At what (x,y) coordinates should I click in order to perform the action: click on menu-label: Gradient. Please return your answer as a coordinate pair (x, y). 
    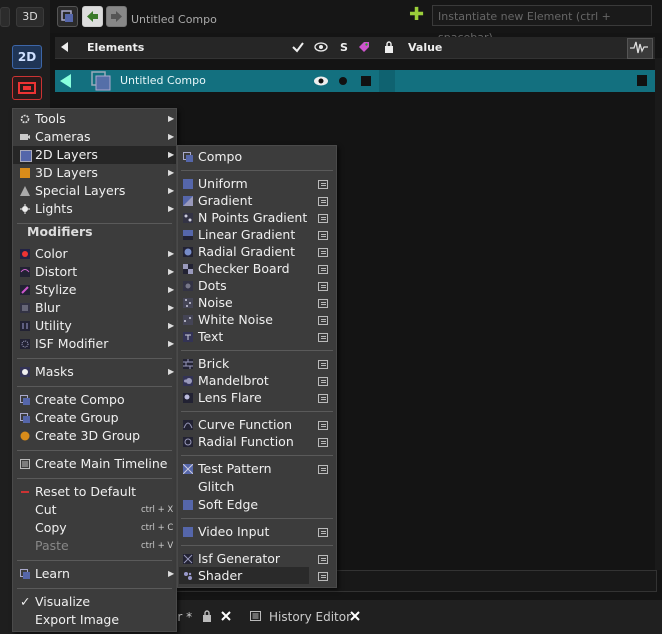
    Looking at the image, I should click on (225, 200).